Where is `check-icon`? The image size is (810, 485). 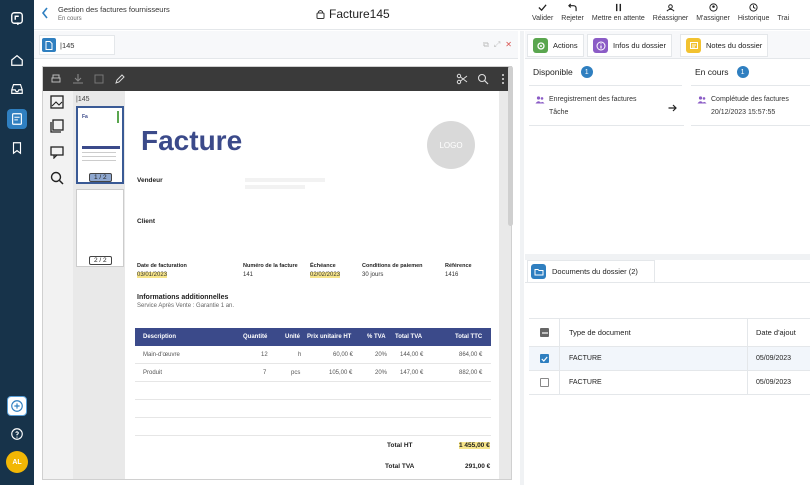
check-icon is located at coordinates (542, 8).